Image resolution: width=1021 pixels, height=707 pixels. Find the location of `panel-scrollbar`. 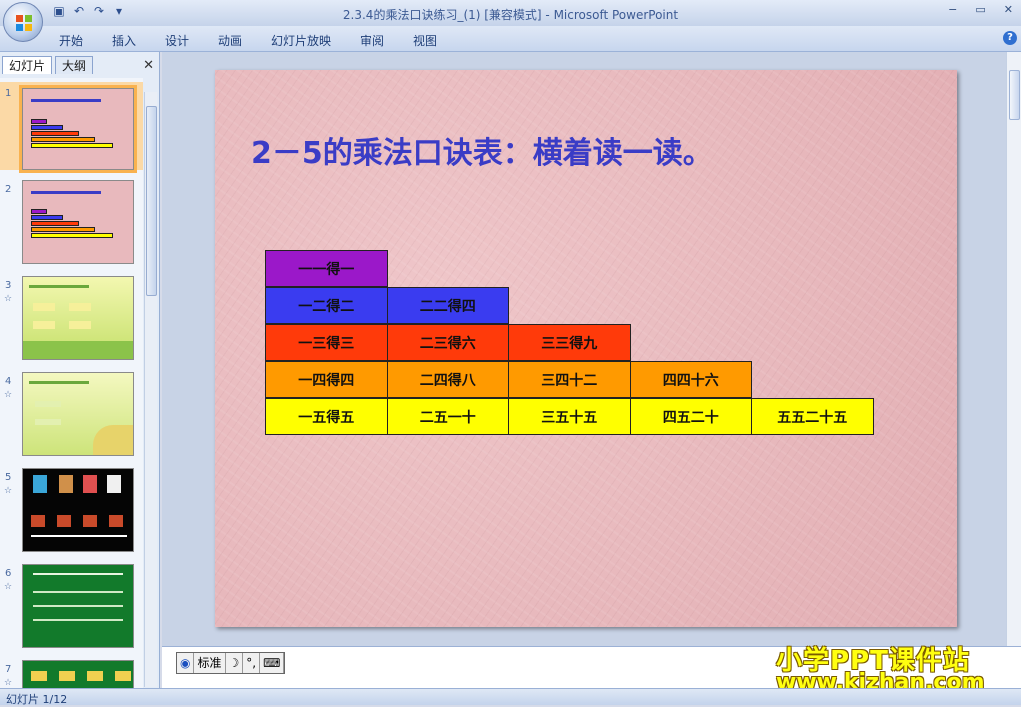

panel-scrollbar is located at coordinates (150, 389).